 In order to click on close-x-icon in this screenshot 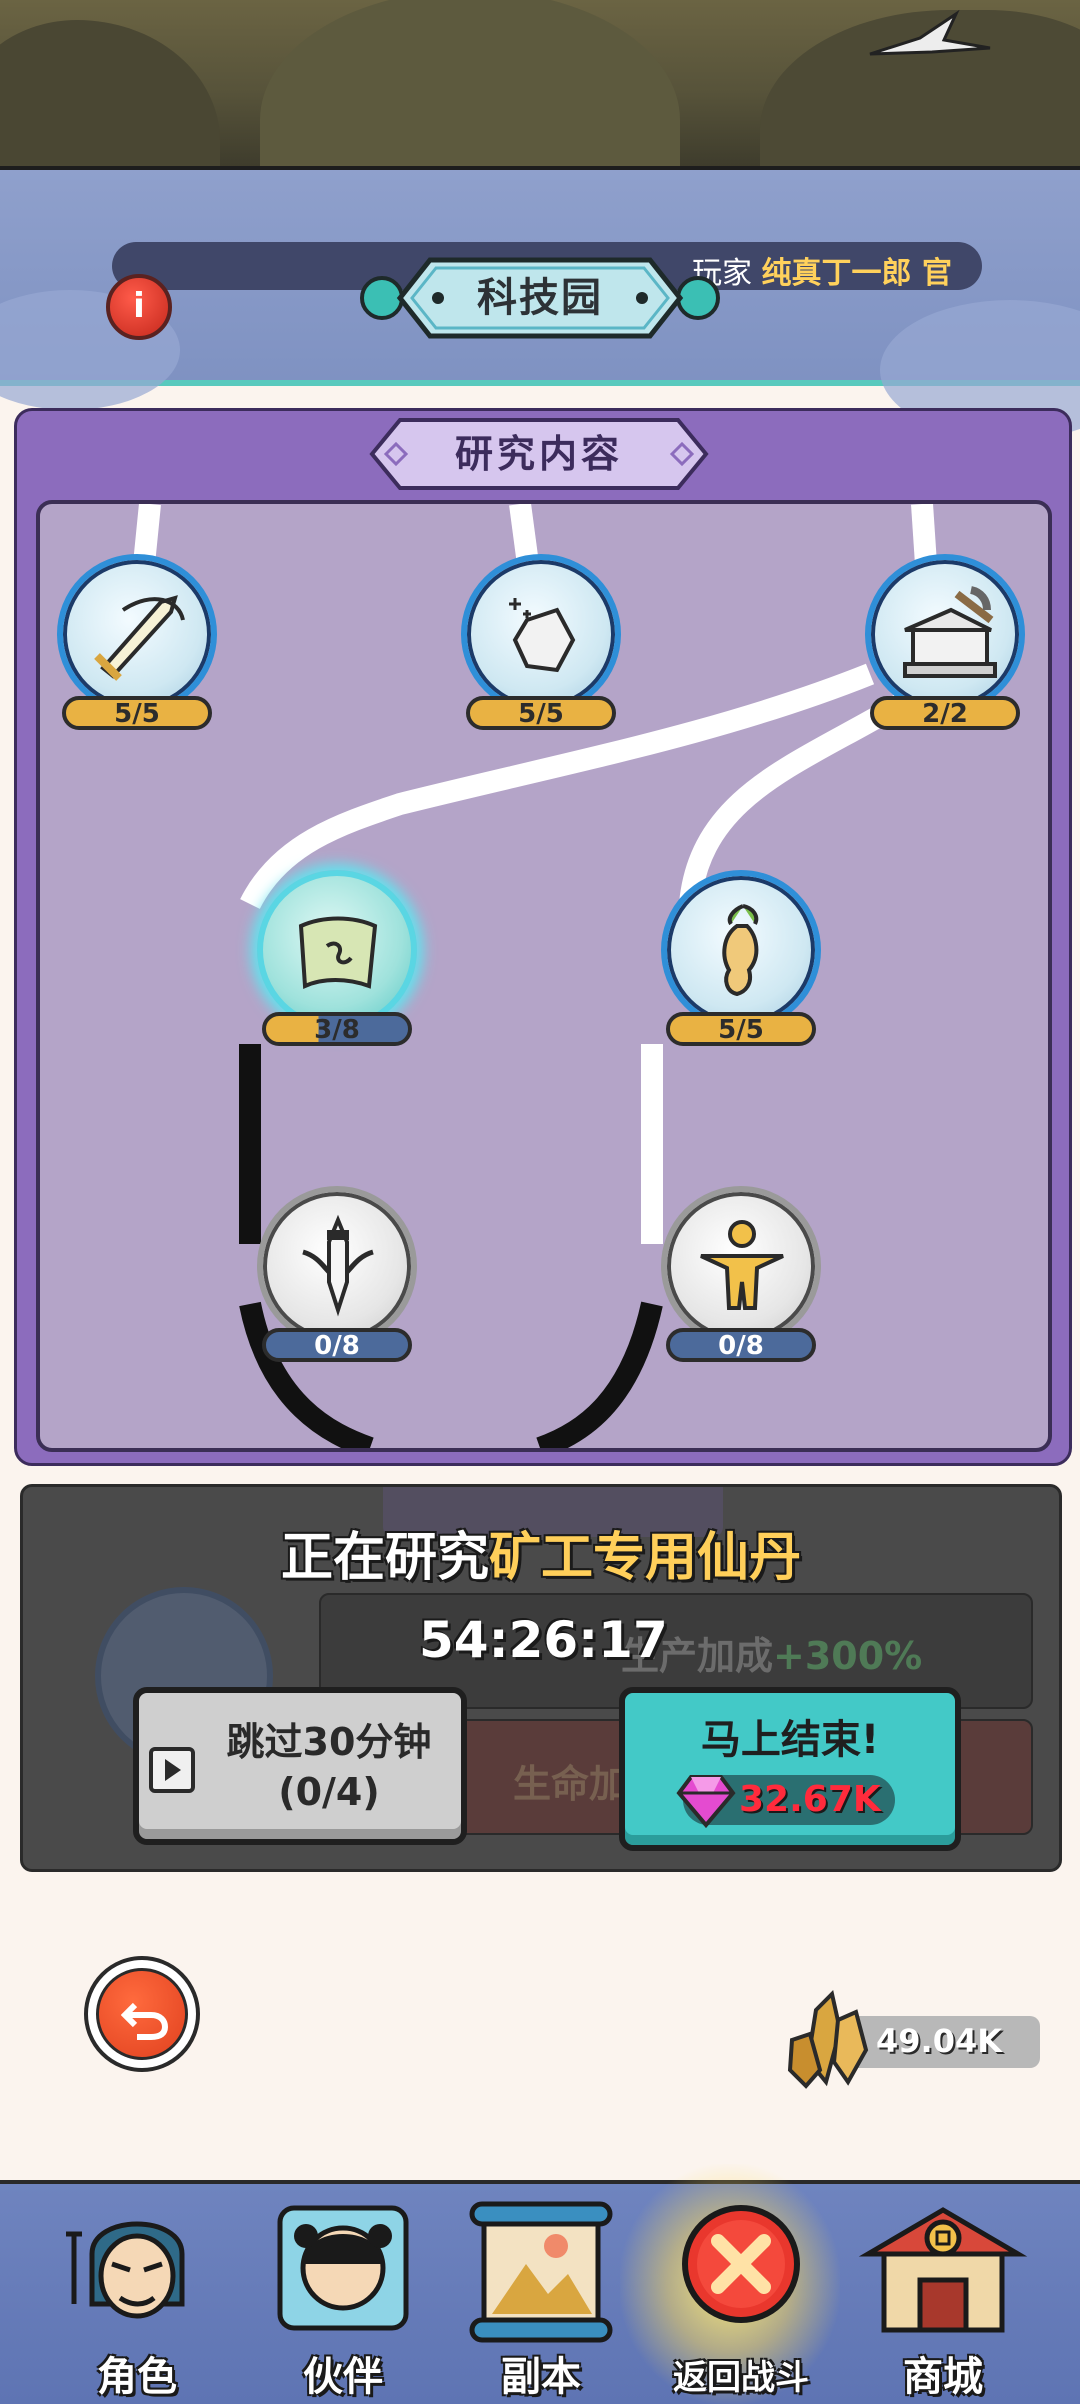, I will do `click(741, 2264)`.